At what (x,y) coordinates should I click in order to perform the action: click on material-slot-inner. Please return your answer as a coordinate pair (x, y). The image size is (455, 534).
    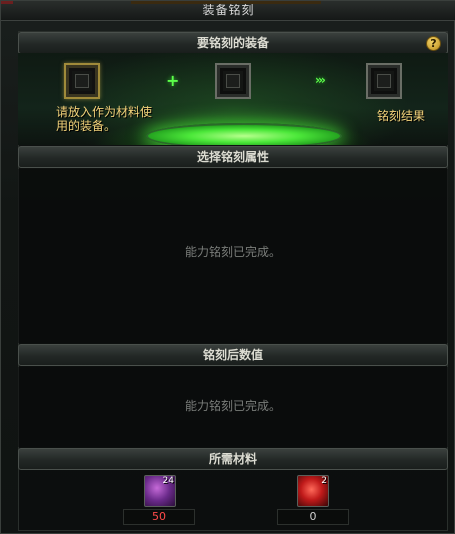
    Looking at the image, I should click on (82, 81).